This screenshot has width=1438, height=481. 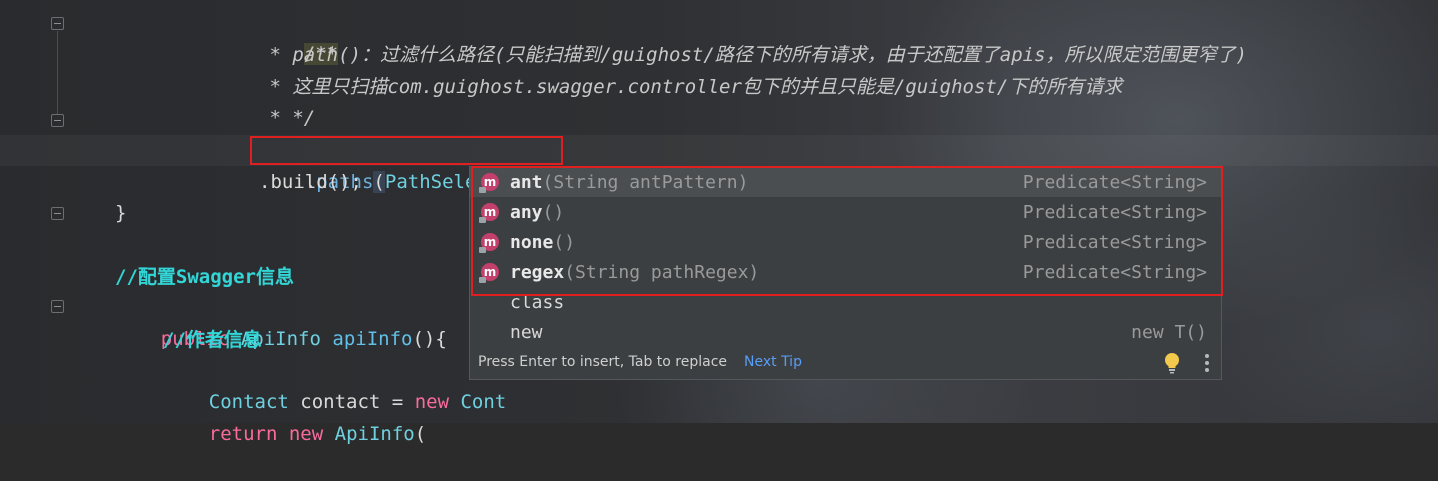 What do you see at coordinates (1172, 363) in the screenshot?
I see `lightbulb-icon` at bounding box center [1172, 363].